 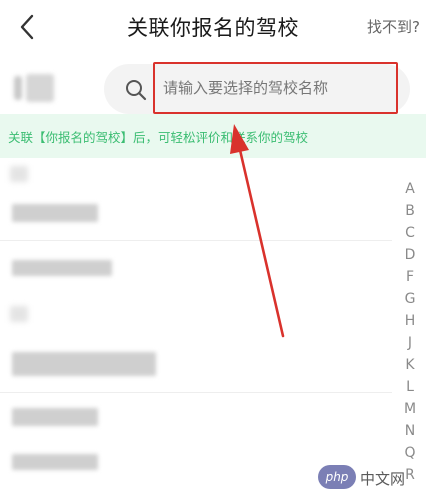 I want to click on index-letter-n: N, so click(x=410, y=431).